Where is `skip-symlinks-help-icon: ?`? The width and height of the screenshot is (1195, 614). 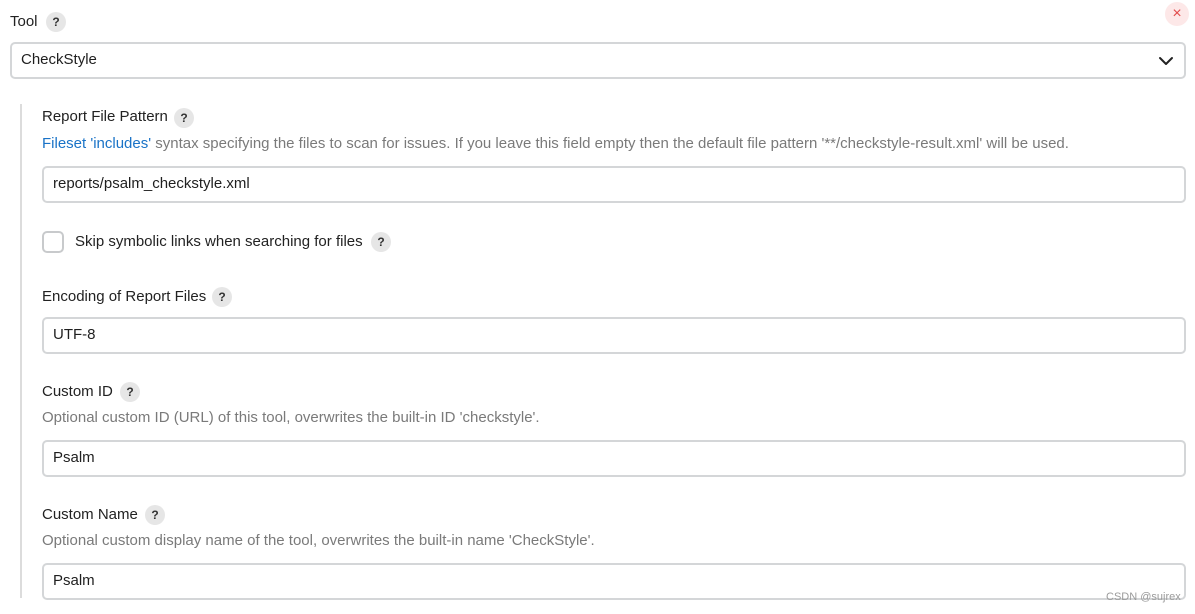 skip-symlinks-help-icon: ? is located at coordinates (381, 242).